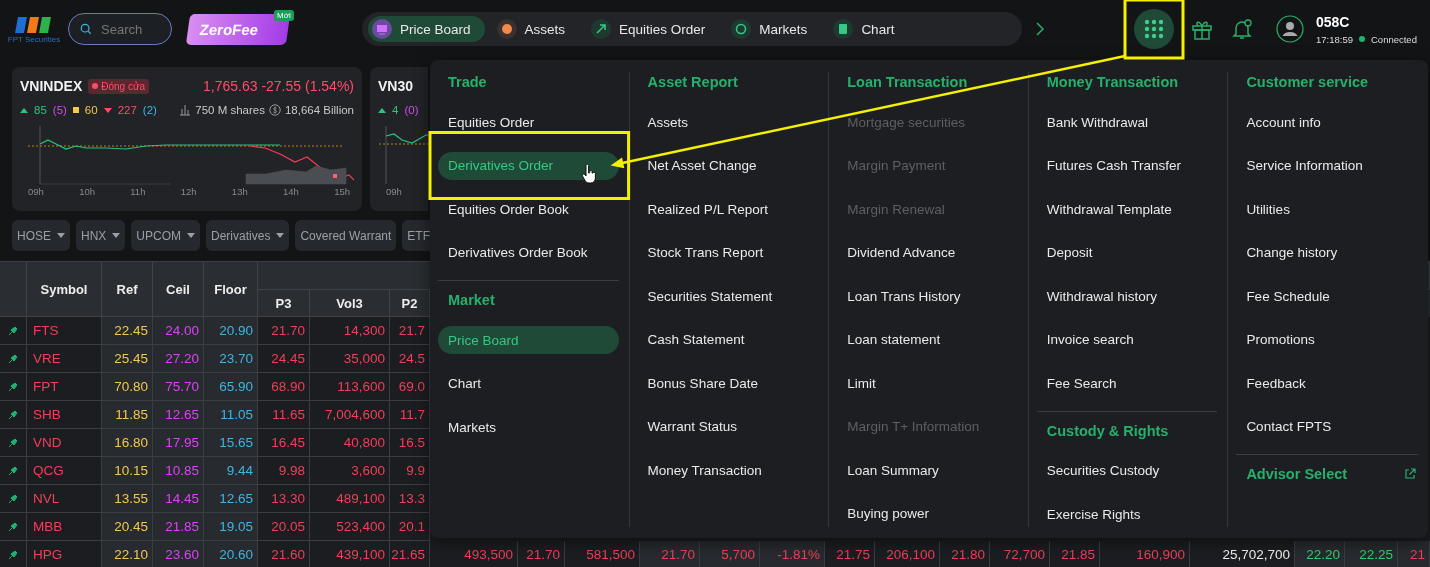  Describe the element at coordinates (472, 300) in the screenshot. I see `menu-section-title: Market` at that location.